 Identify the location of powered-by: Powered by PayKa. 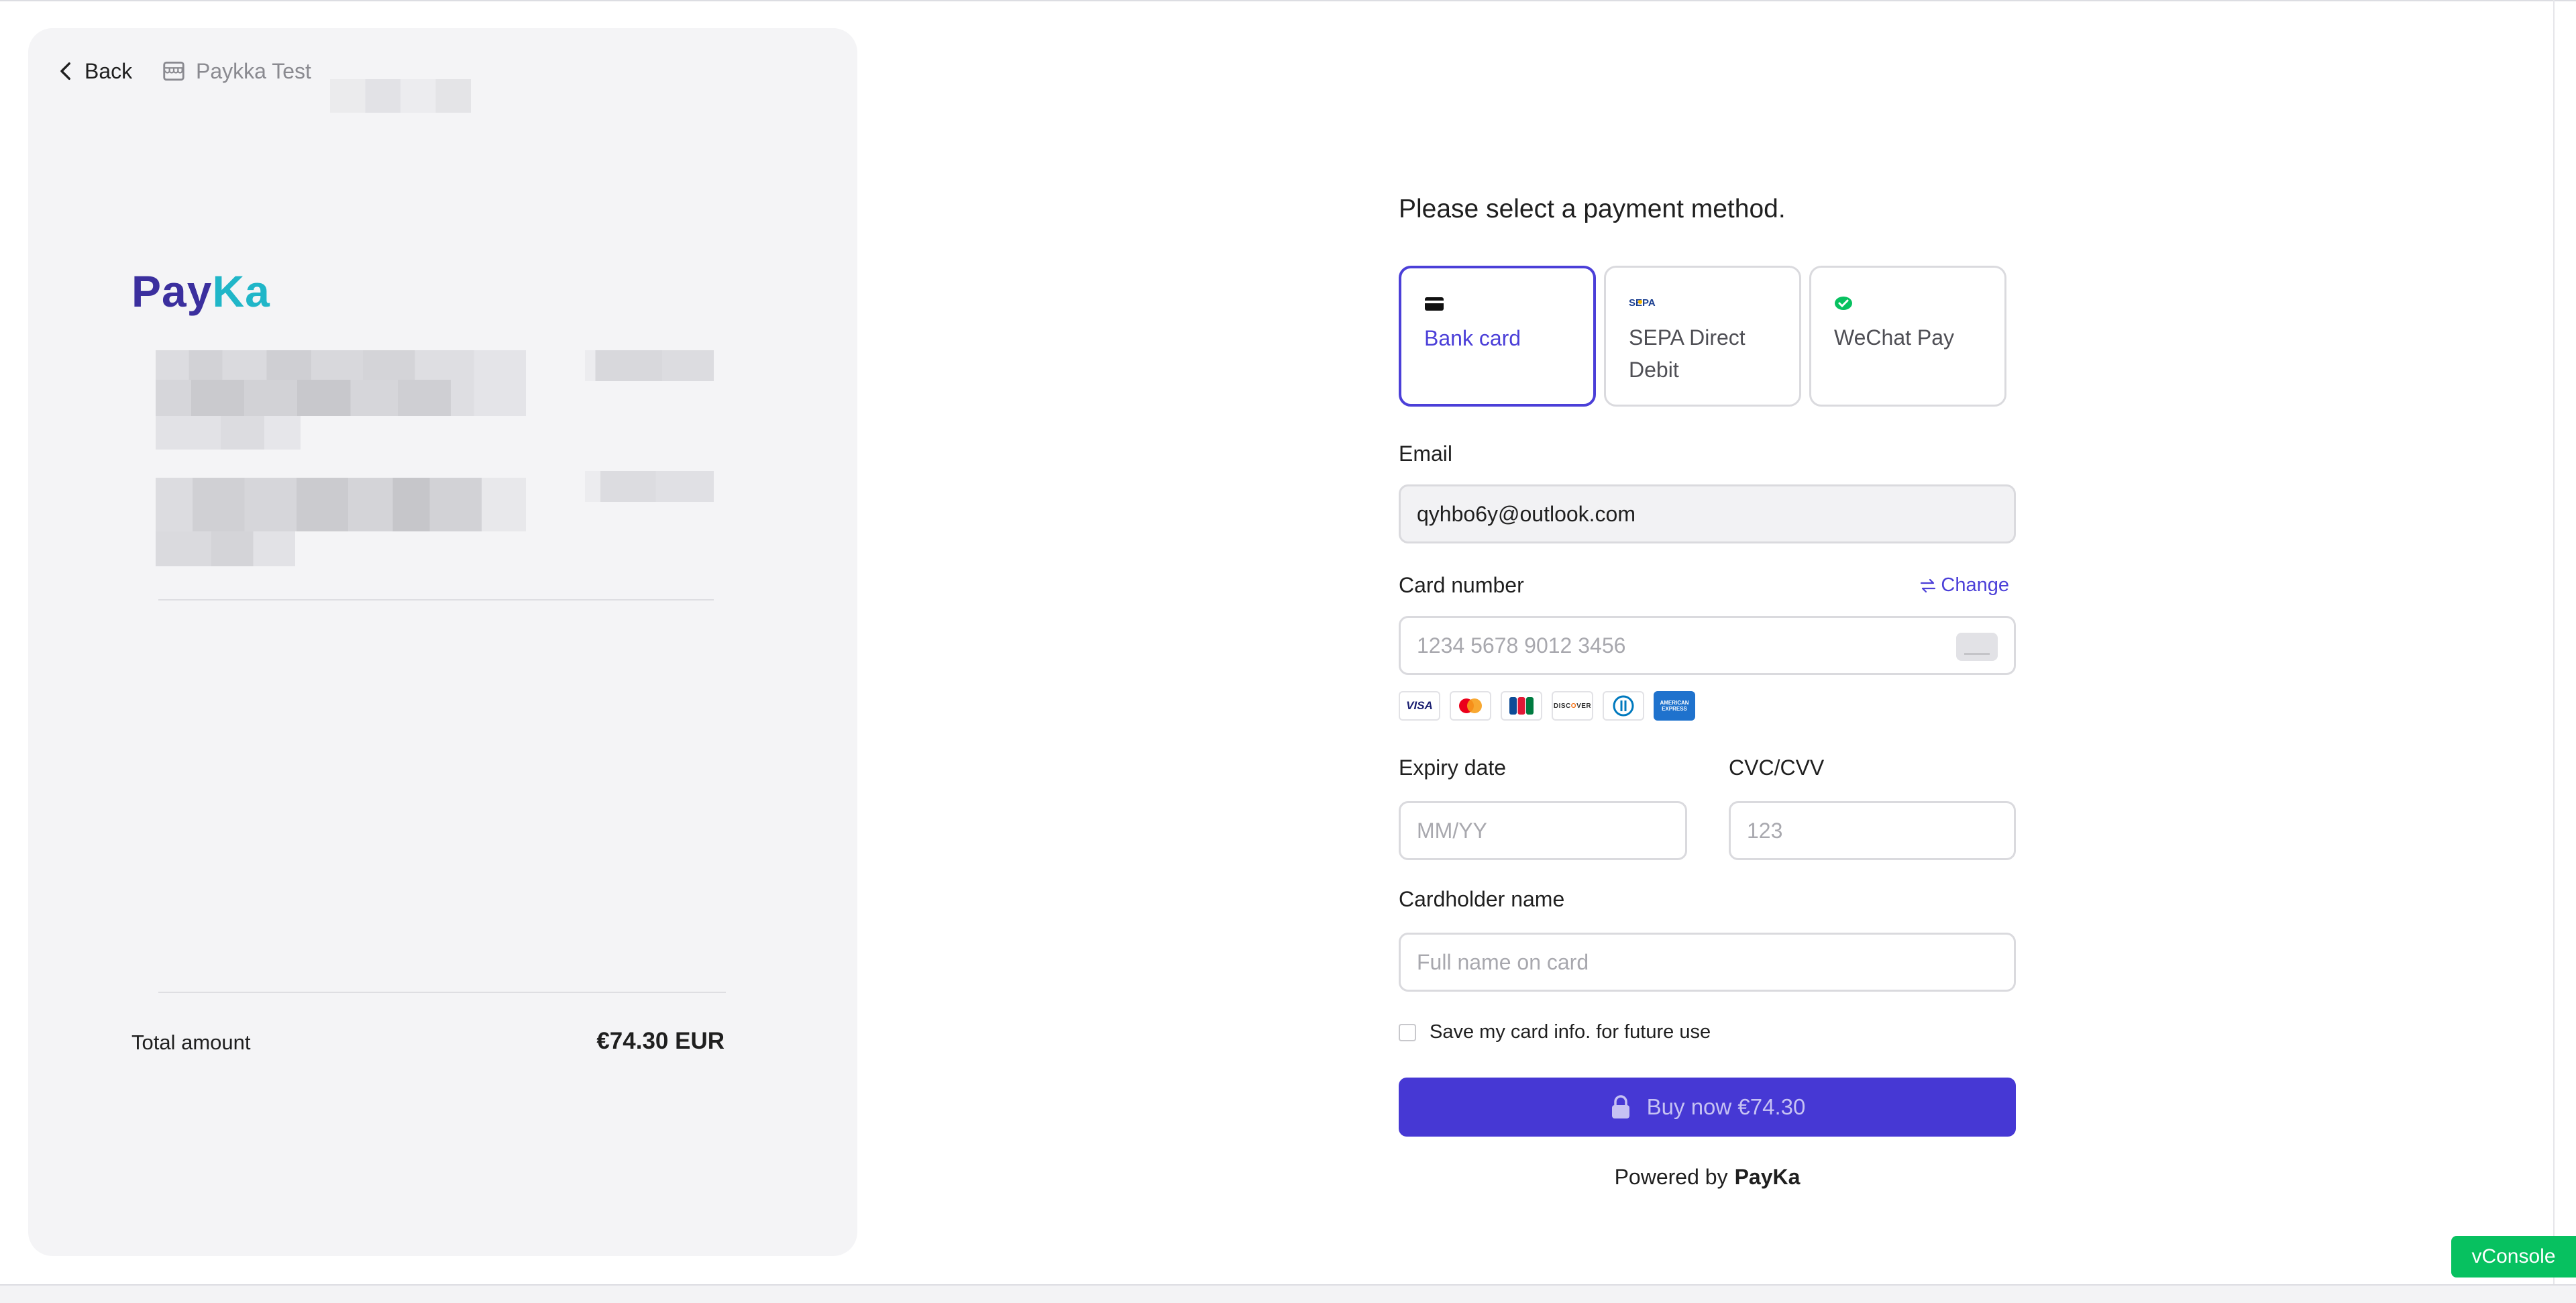
(1707, 1177).